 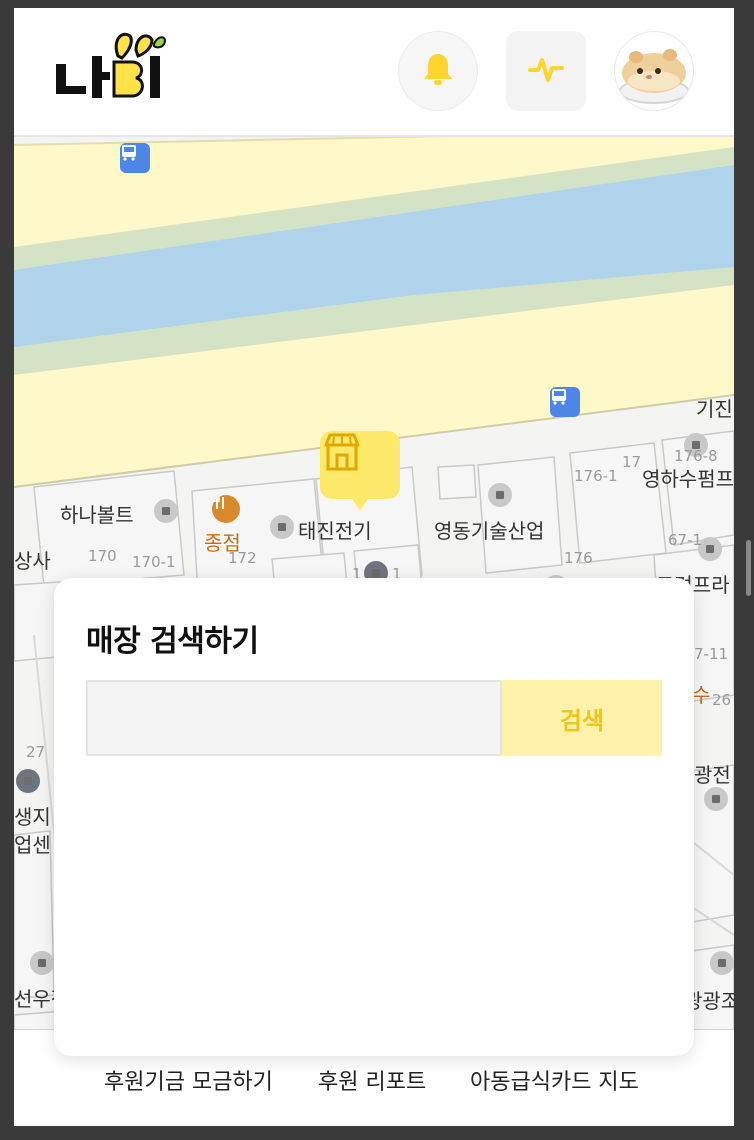 I want to click on footer-link-report: 후원 리포트, so click(x=372, y=1080).